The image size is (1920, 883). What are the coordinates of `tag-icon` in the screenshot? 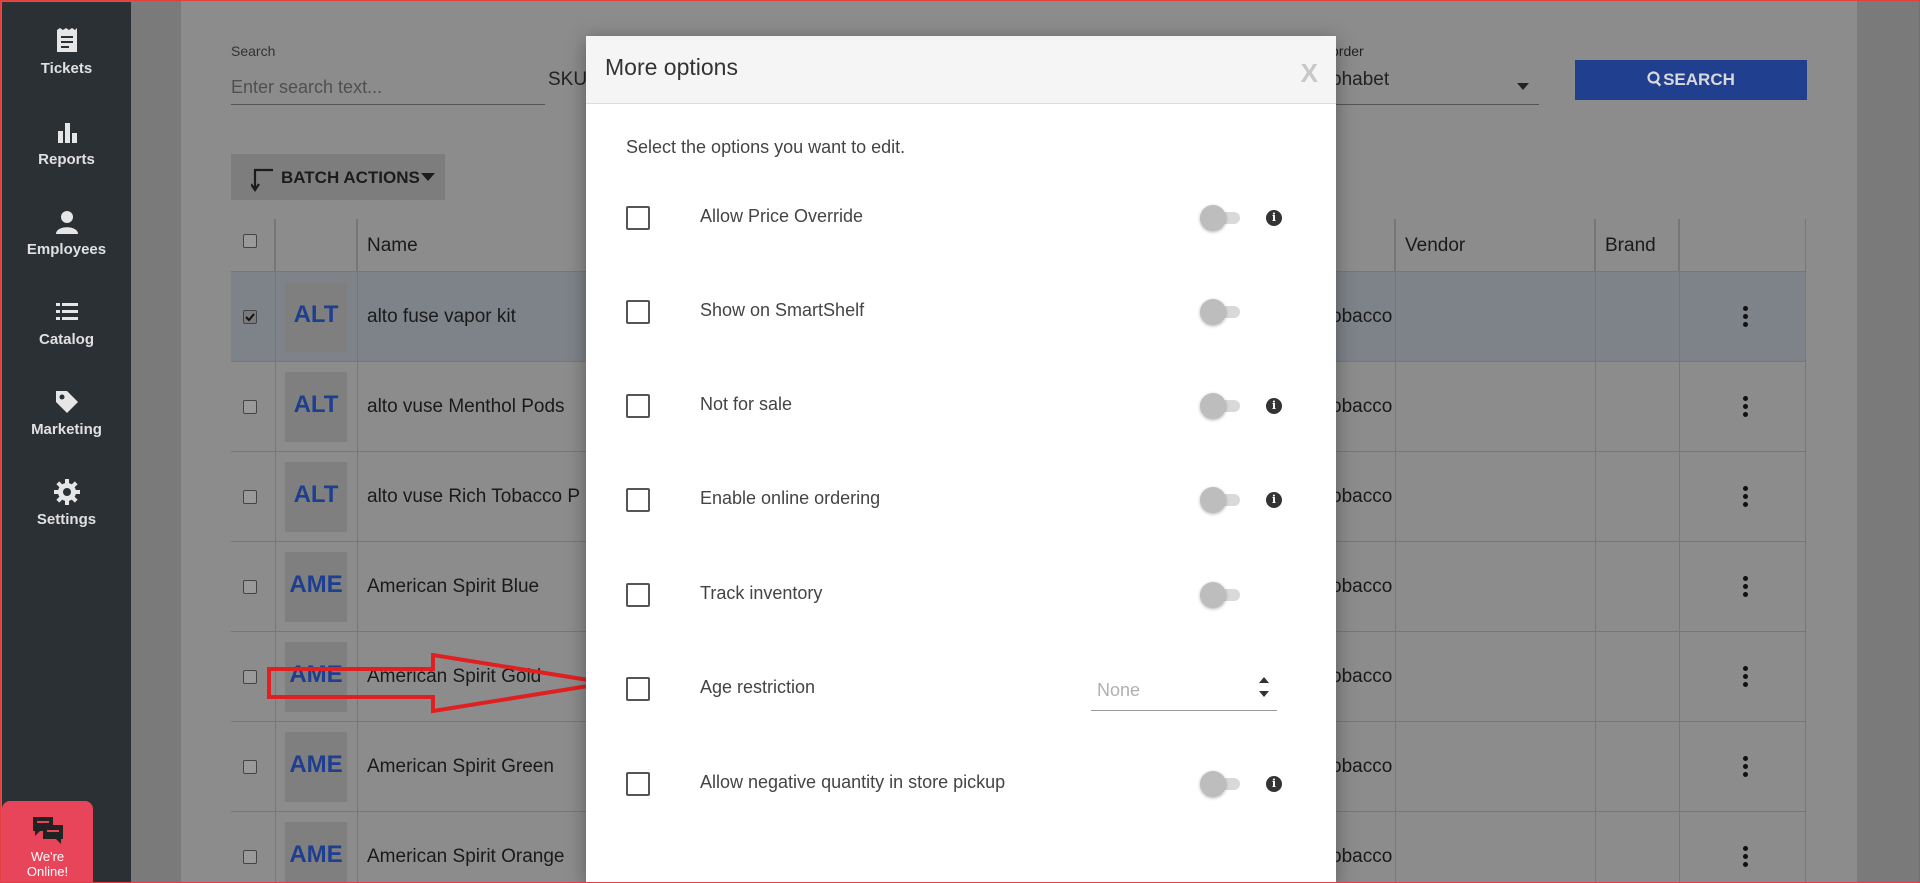 It's located at (66, 402).